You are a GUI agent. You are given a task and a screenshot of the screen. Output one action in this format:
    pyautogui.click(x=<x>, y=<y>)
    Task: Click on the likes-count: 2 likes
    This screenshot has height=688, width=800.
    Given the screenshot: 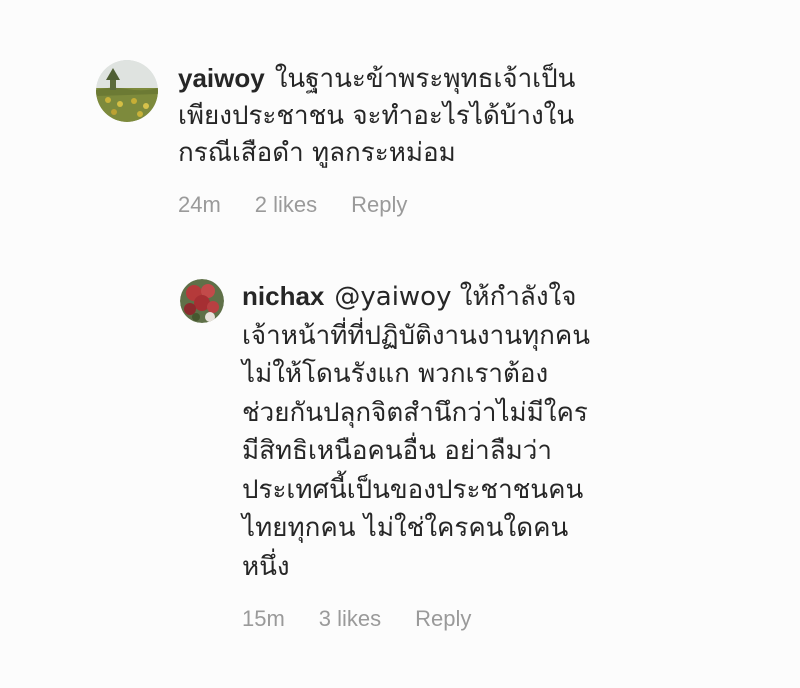 What is the action you would take?
    pyautogui.click(x=286, y=205)
    